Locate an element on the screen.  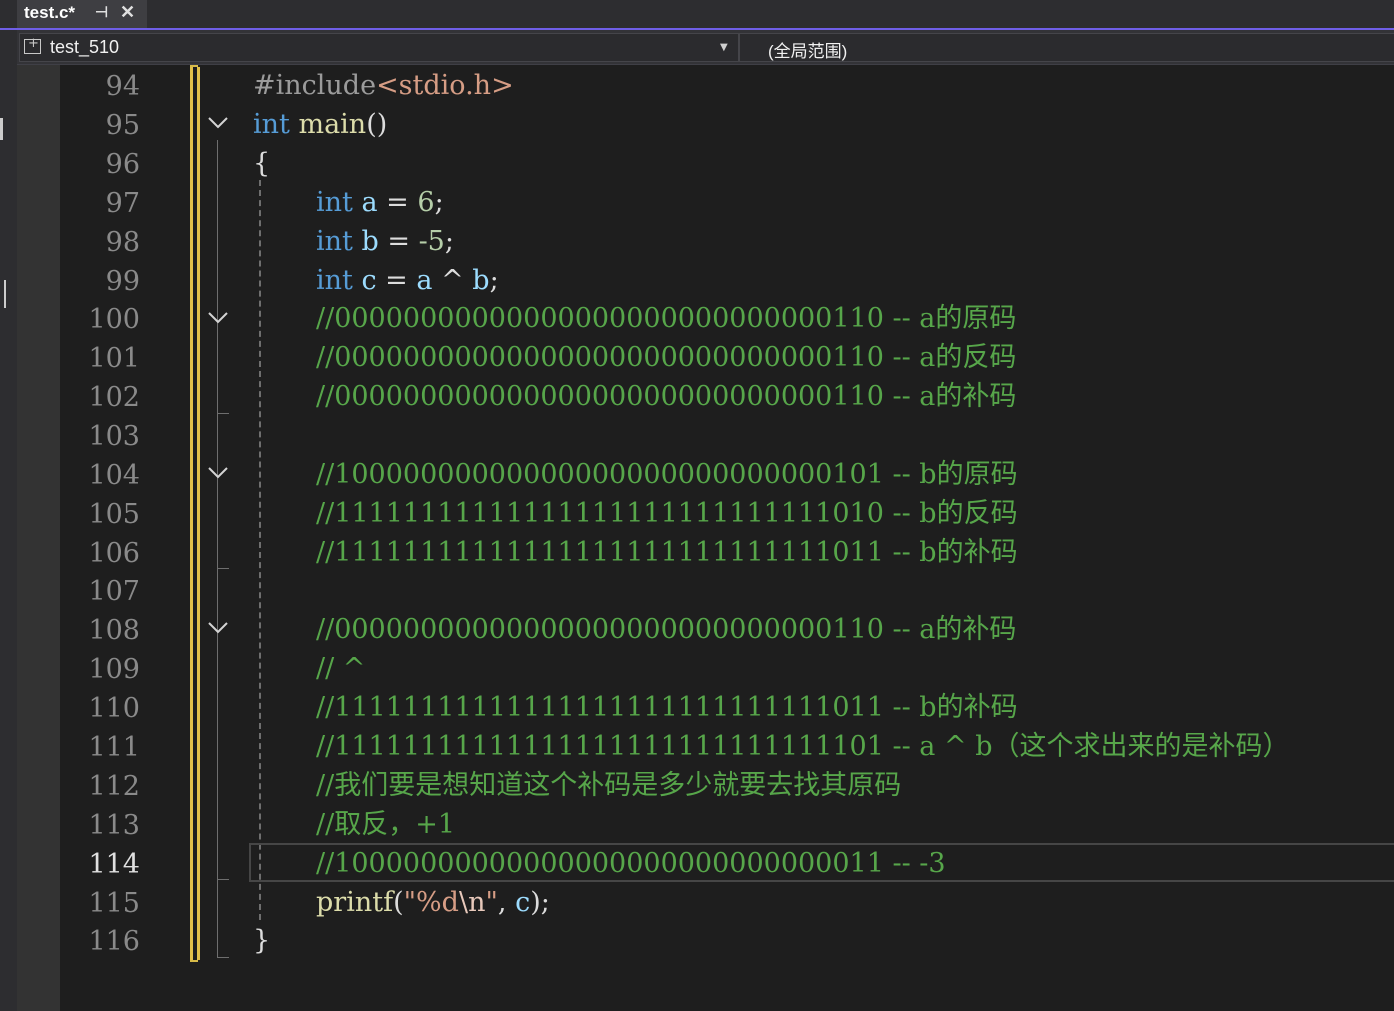
code-line-94: #include<stdio.h> is located at coordinates (383, 85).